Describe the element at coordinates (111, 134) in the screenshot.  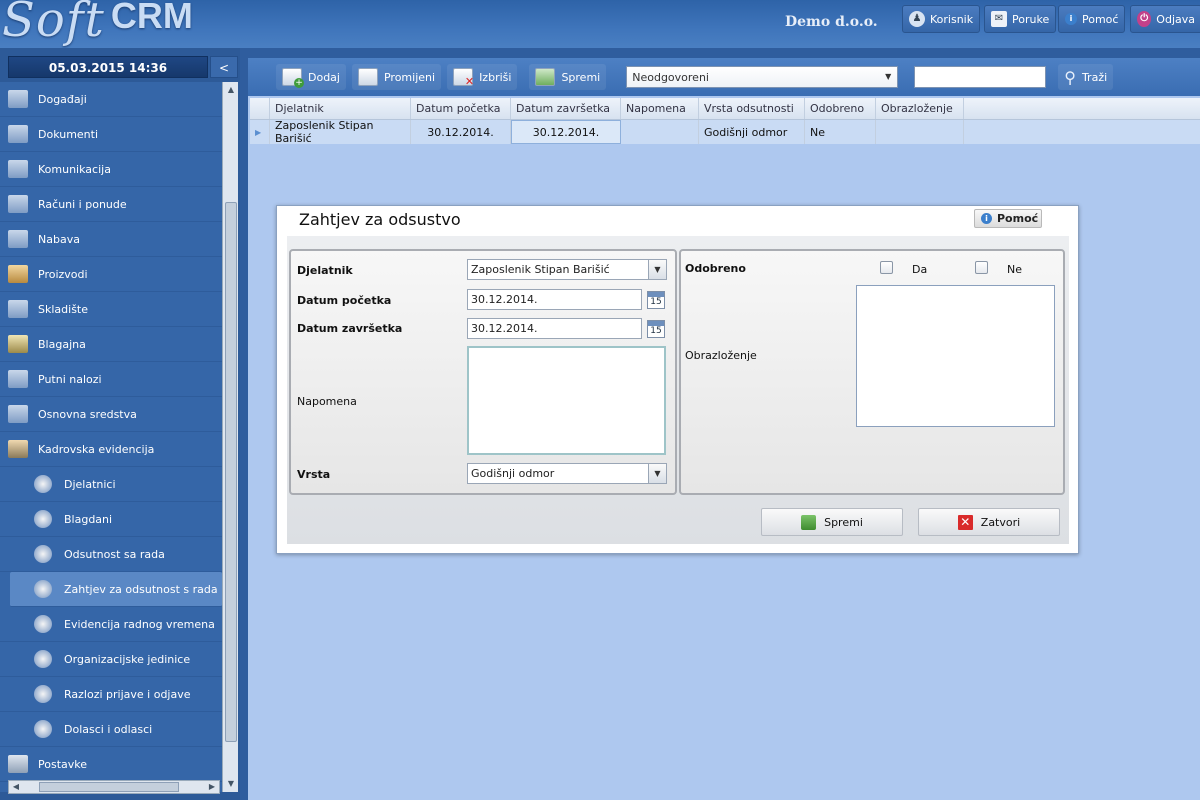
I see `sidebar-item-dokumenti: Dokumenti` at that location.